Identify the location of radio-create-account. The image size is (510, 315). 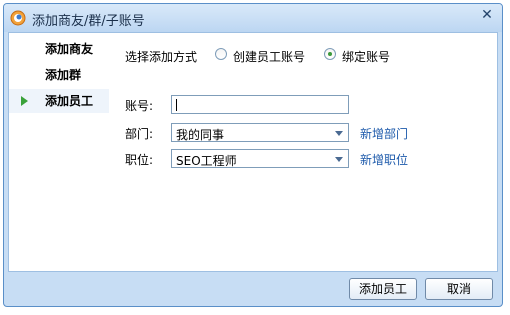
(221, 54).